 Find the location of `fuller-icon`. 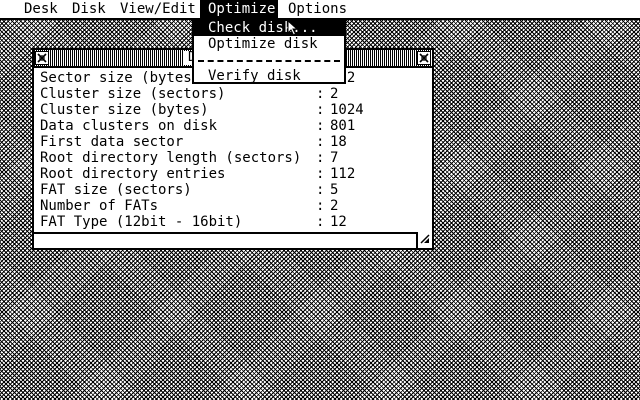

fuller-icon is located at coordinates (424, 58).